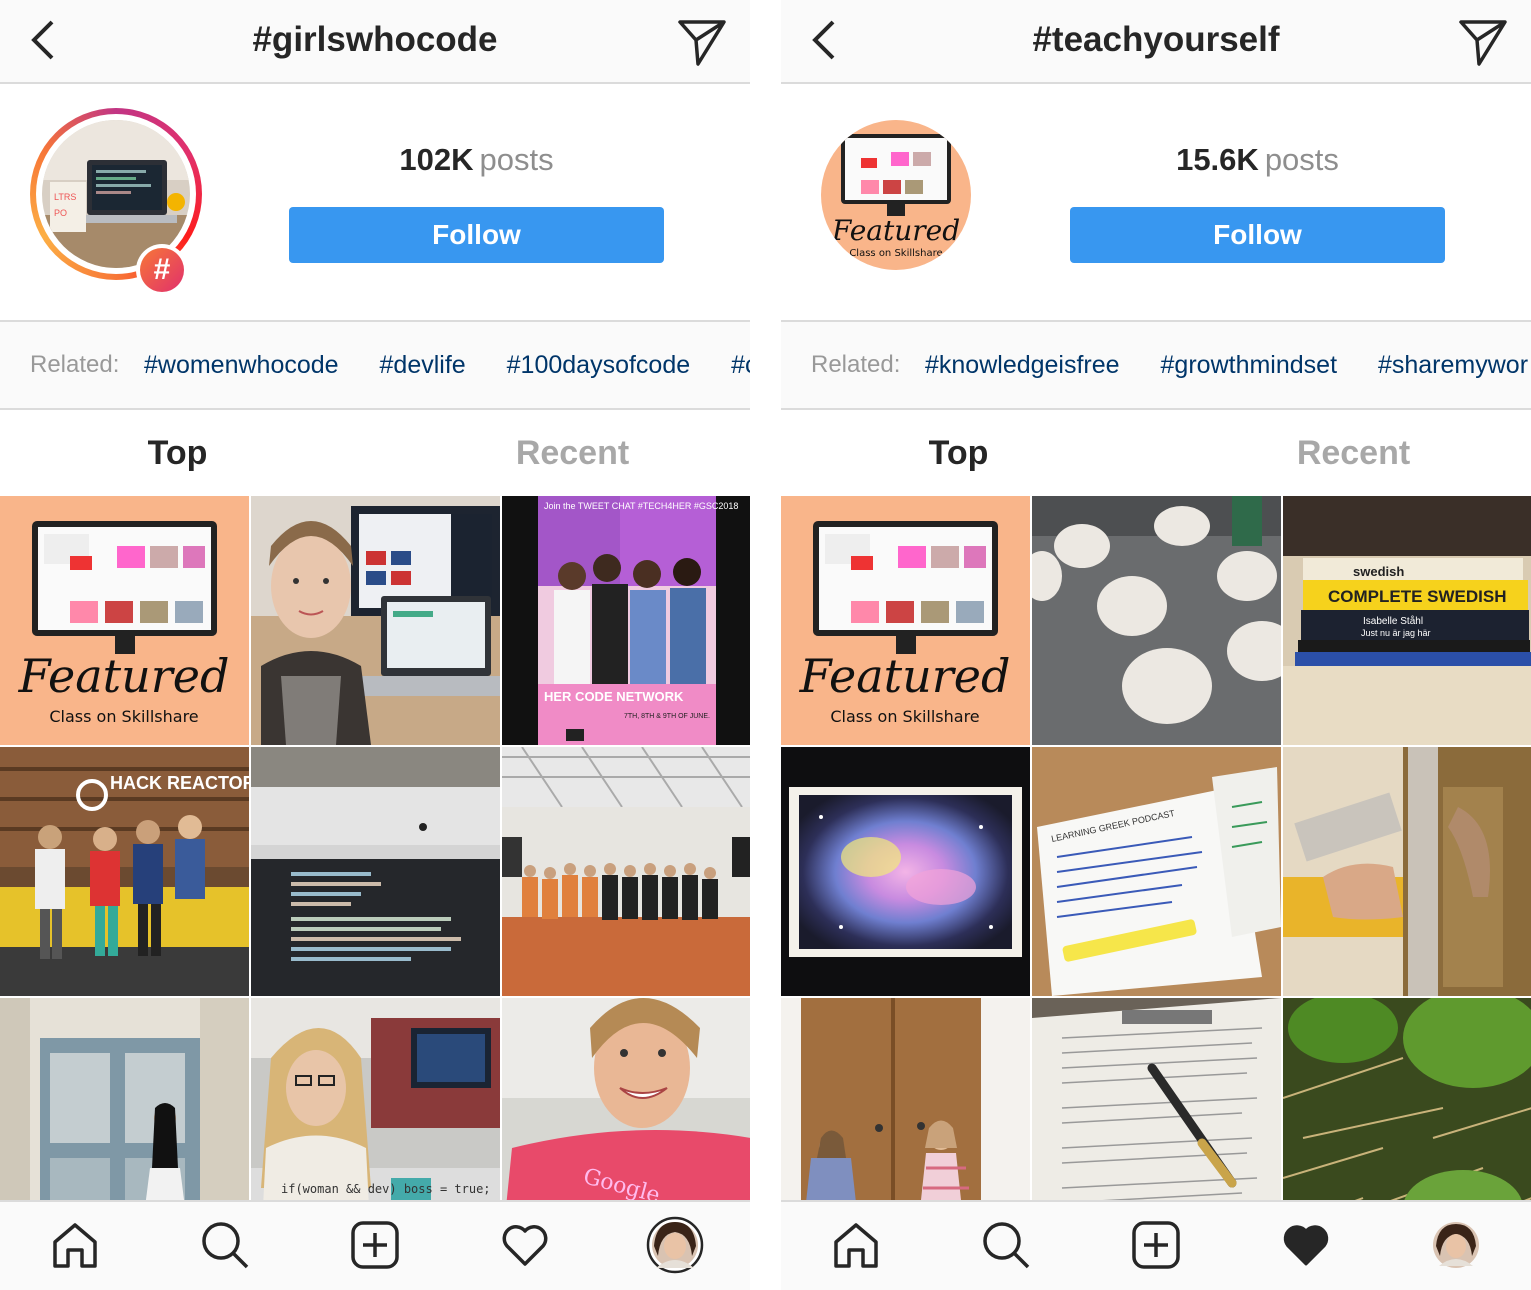 The height and width of the screenshot is (1290, 1531). Describe the element at coordinates (1453, 365) in the screenshot. I see `related-tag: #sharemywor` at that location.